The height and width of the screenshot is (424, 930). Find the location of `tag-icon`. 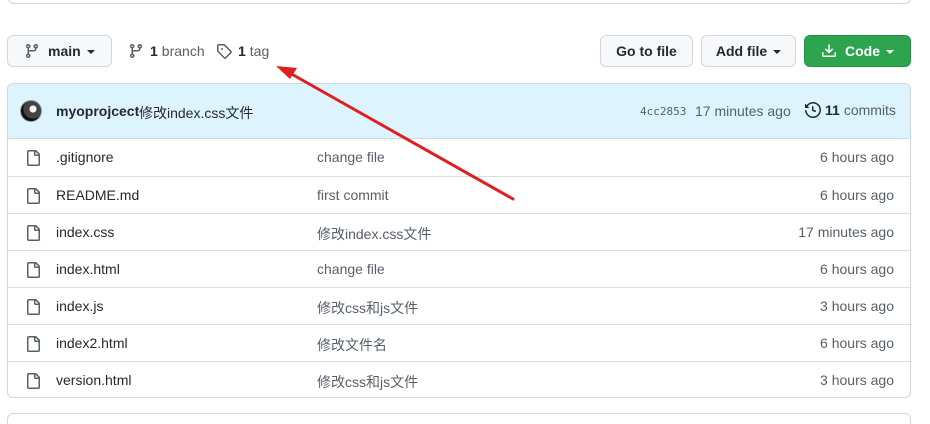

tag-icon is located at coordinates (224, 51).